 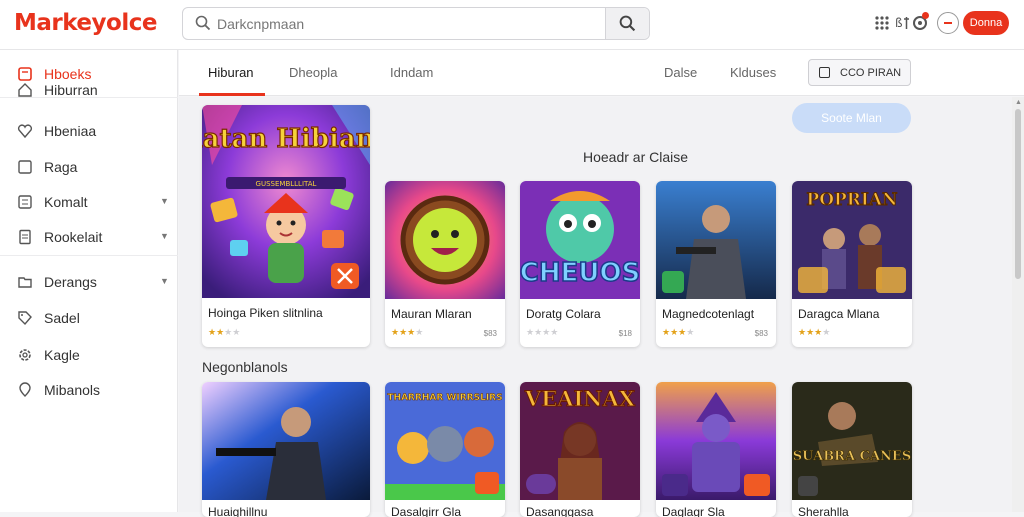 What do you see at coordinates (25, 202) in the screenshot?
I see `list-icon` at bounding box center [25, 202].